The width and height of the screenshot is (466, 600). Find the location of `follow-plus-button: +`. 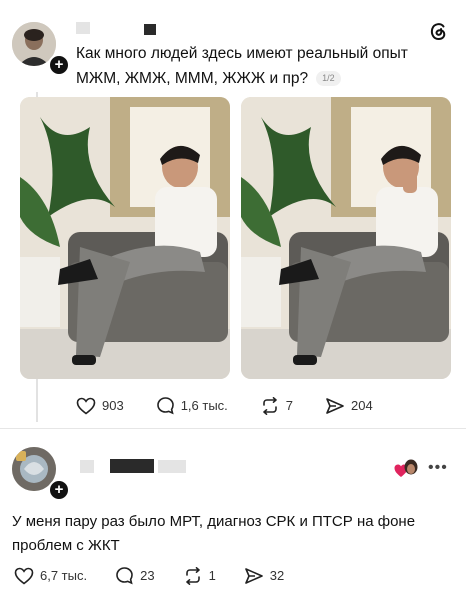

follow-plus-button: + is located at coordinates (59, 65).